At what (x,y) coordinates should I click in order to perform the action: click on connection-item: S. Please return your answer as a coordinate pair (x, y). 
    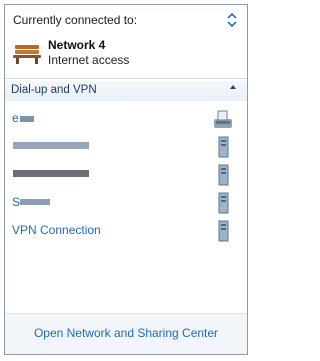
    Looking at the image, I should click on (126, 203).